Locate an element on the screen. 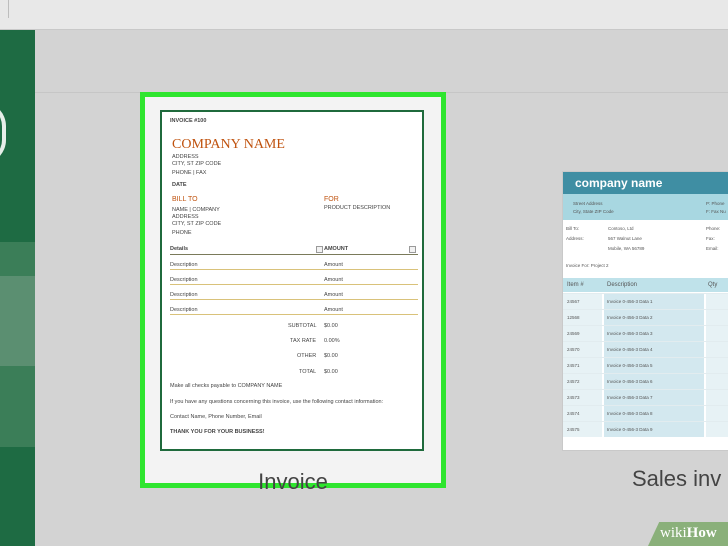 The image size is (728, 546). table-row: 24569 Invoice 0-456-3 Data 3 is located at coordinates (645, 333).